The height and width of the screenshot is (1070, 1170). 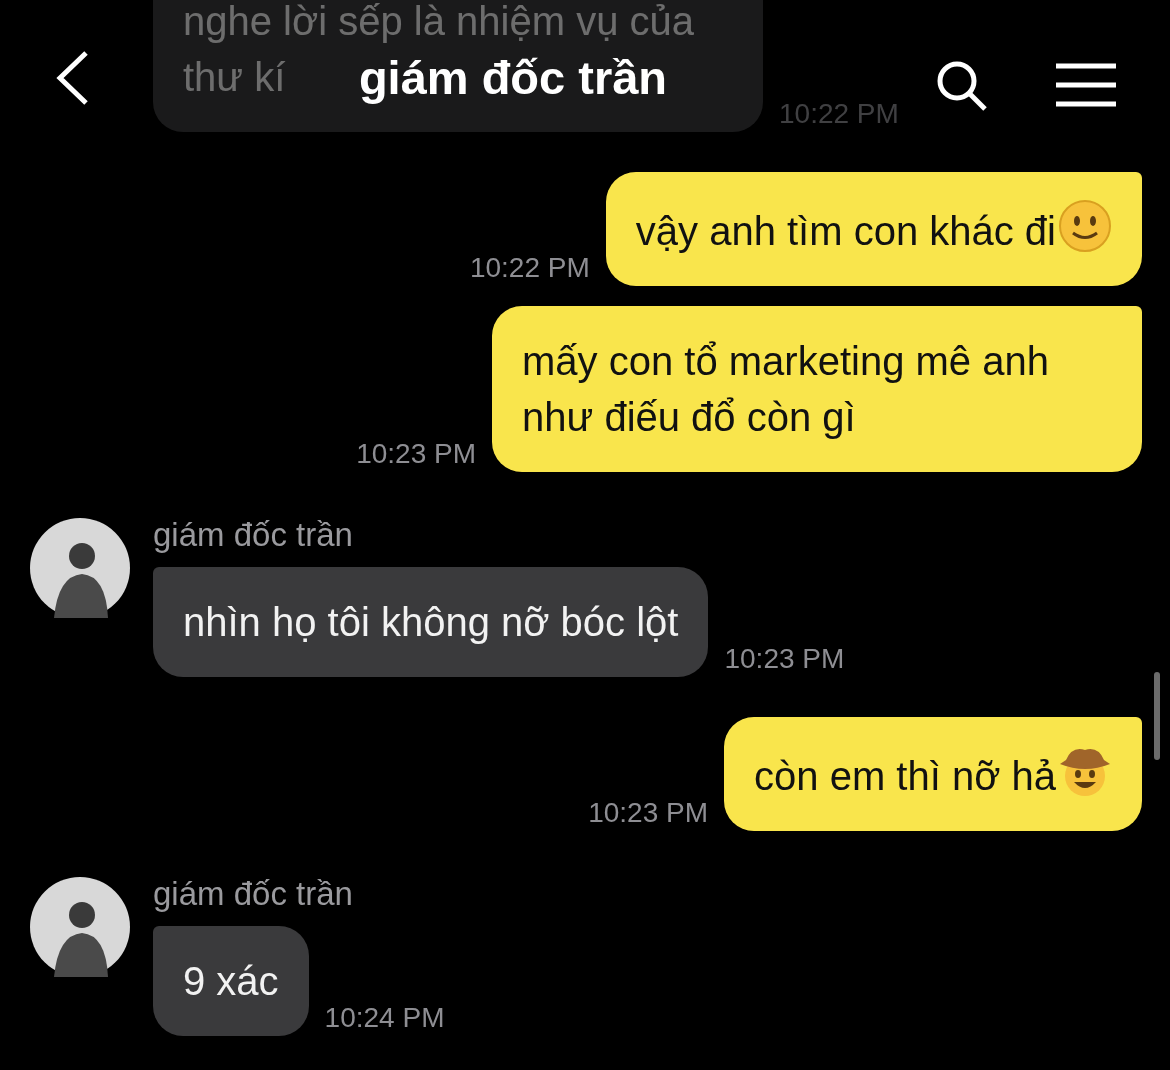 I want to click on scrollbar-thumb, so click(x=1157, y=716).